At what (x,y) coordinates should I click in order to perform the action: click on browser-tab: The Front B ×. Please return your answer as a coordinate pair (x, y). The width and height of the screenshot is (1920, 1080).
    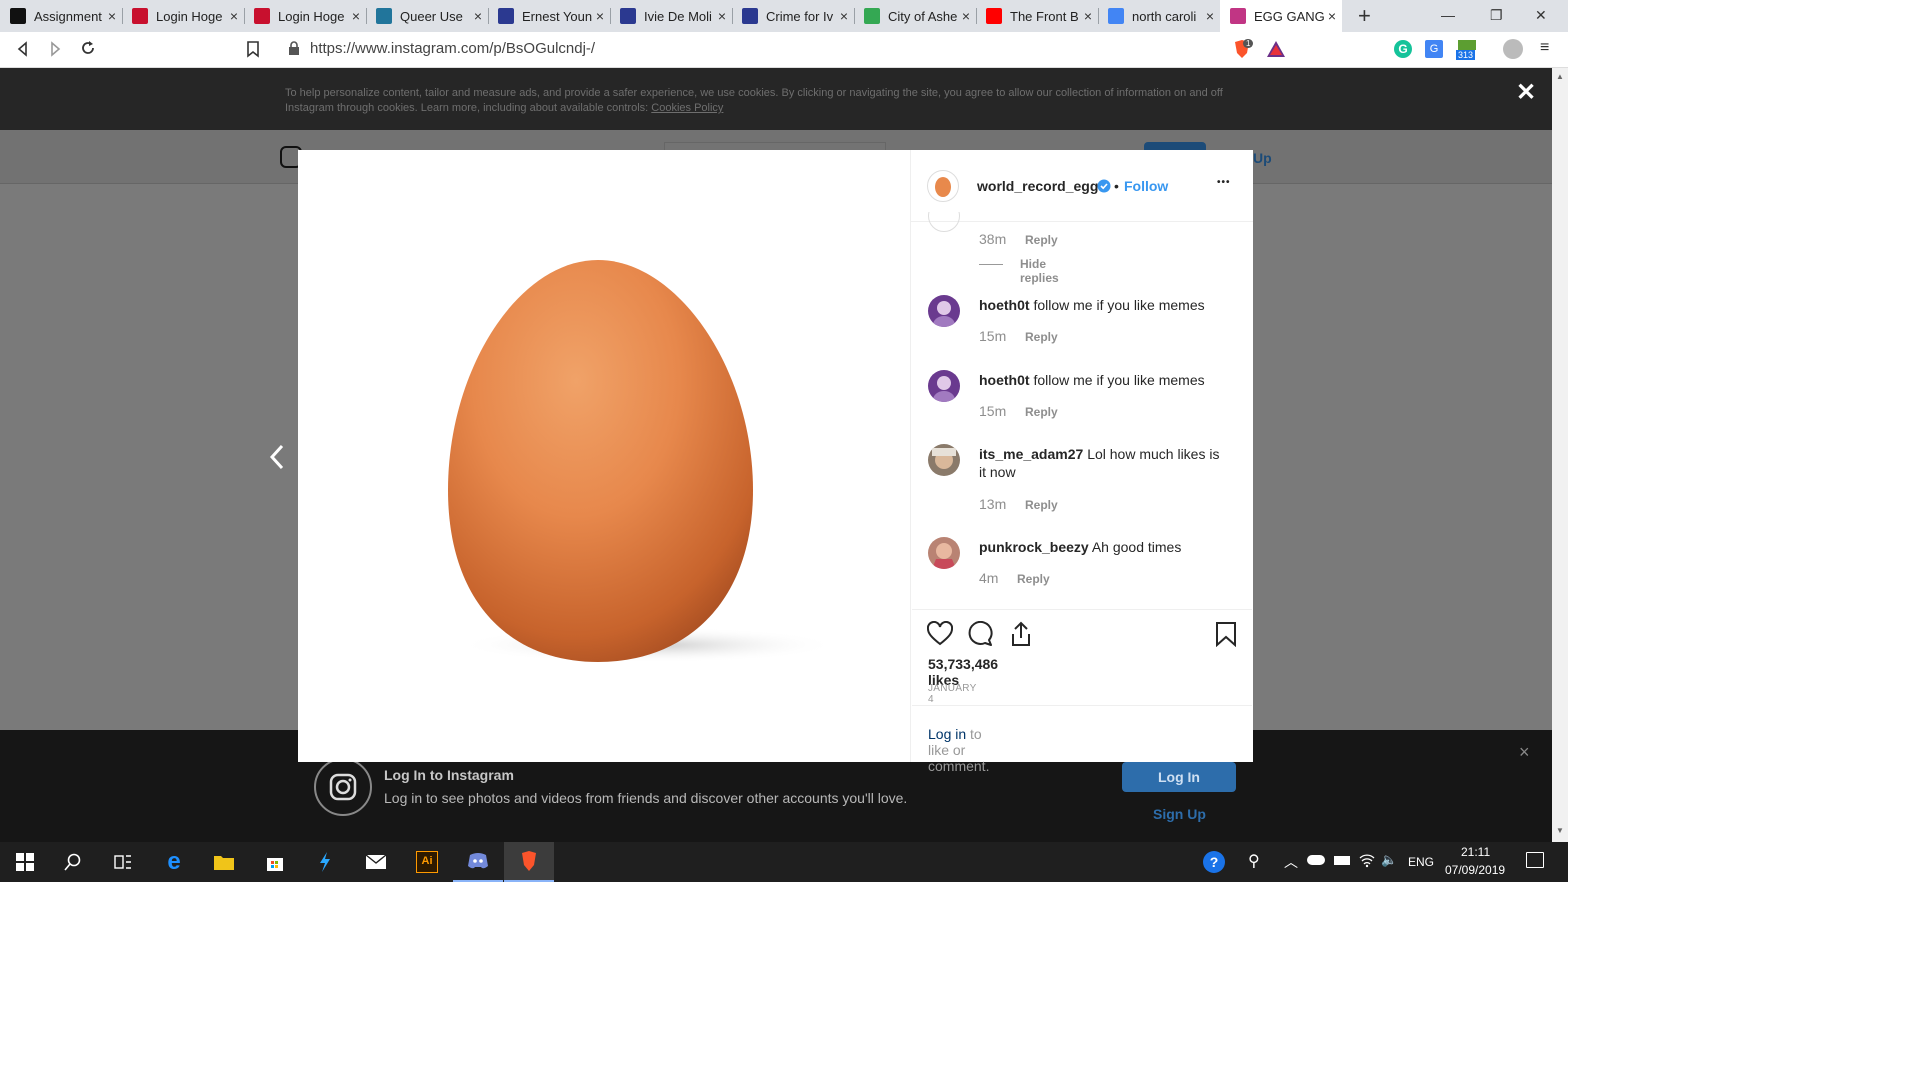
    Looking at the image, I should click on (1037, 16).